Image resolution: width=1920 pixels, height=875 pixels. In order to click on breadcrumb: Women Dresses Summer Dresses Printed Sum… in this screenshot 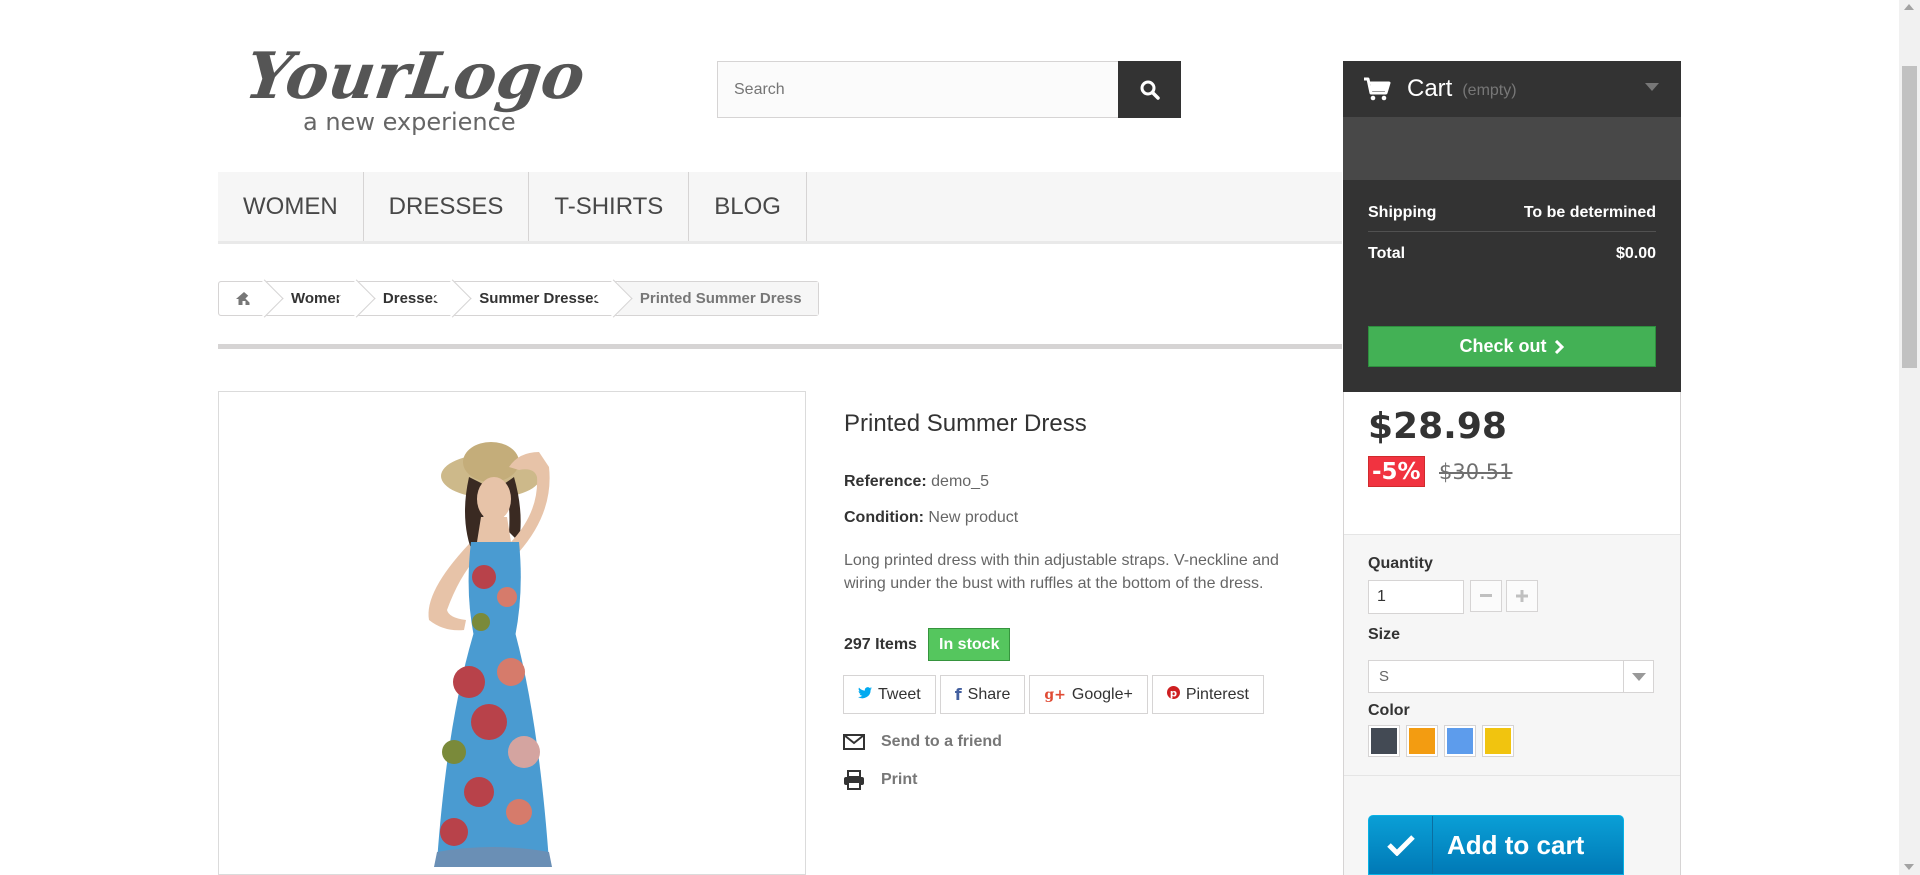, I will do `click(518, 298)`.